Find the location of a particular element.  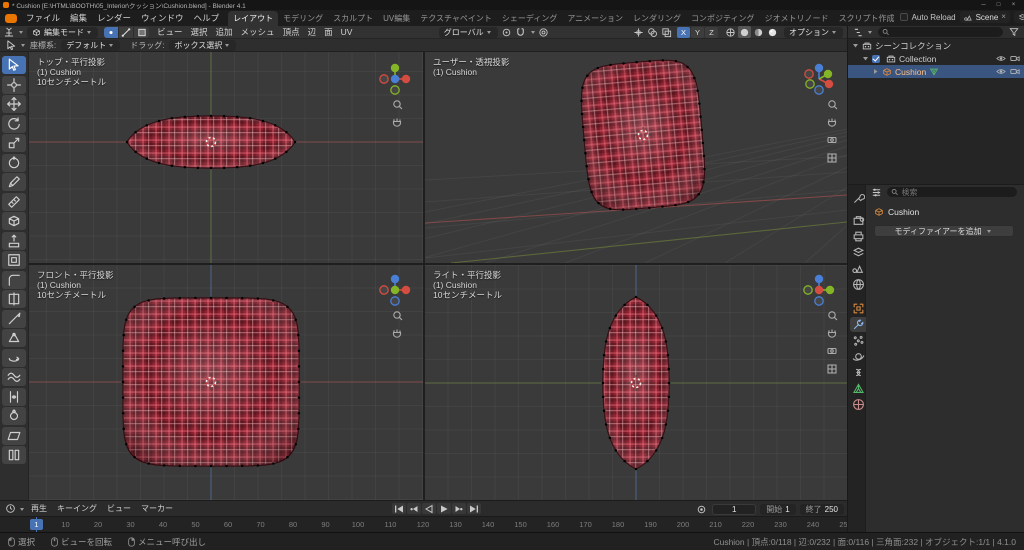

viewport-menu-face: 面 is located at coordinates (328, 32).